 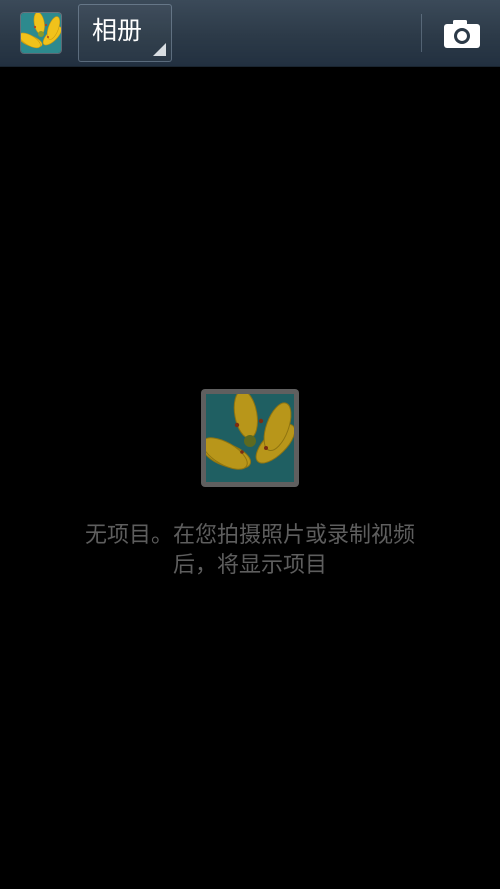 I want to click on empty-state-message: 无项目。在您拍摄照片或录制视频 后，将显示项目, so click(x=250, y=551).